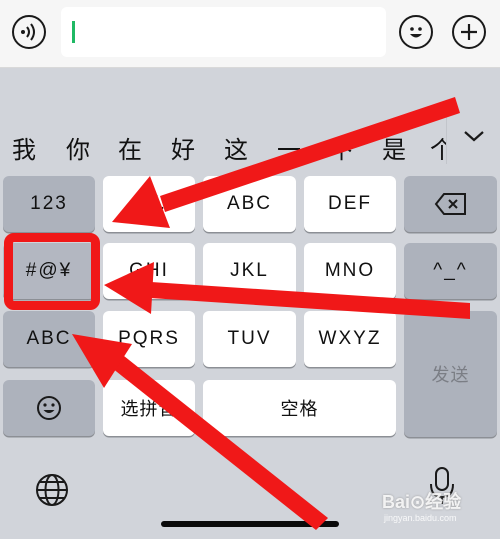  Describe the element at coordinates (289, 147) in the screenshot. I see `candidate-word: 一` at that location.